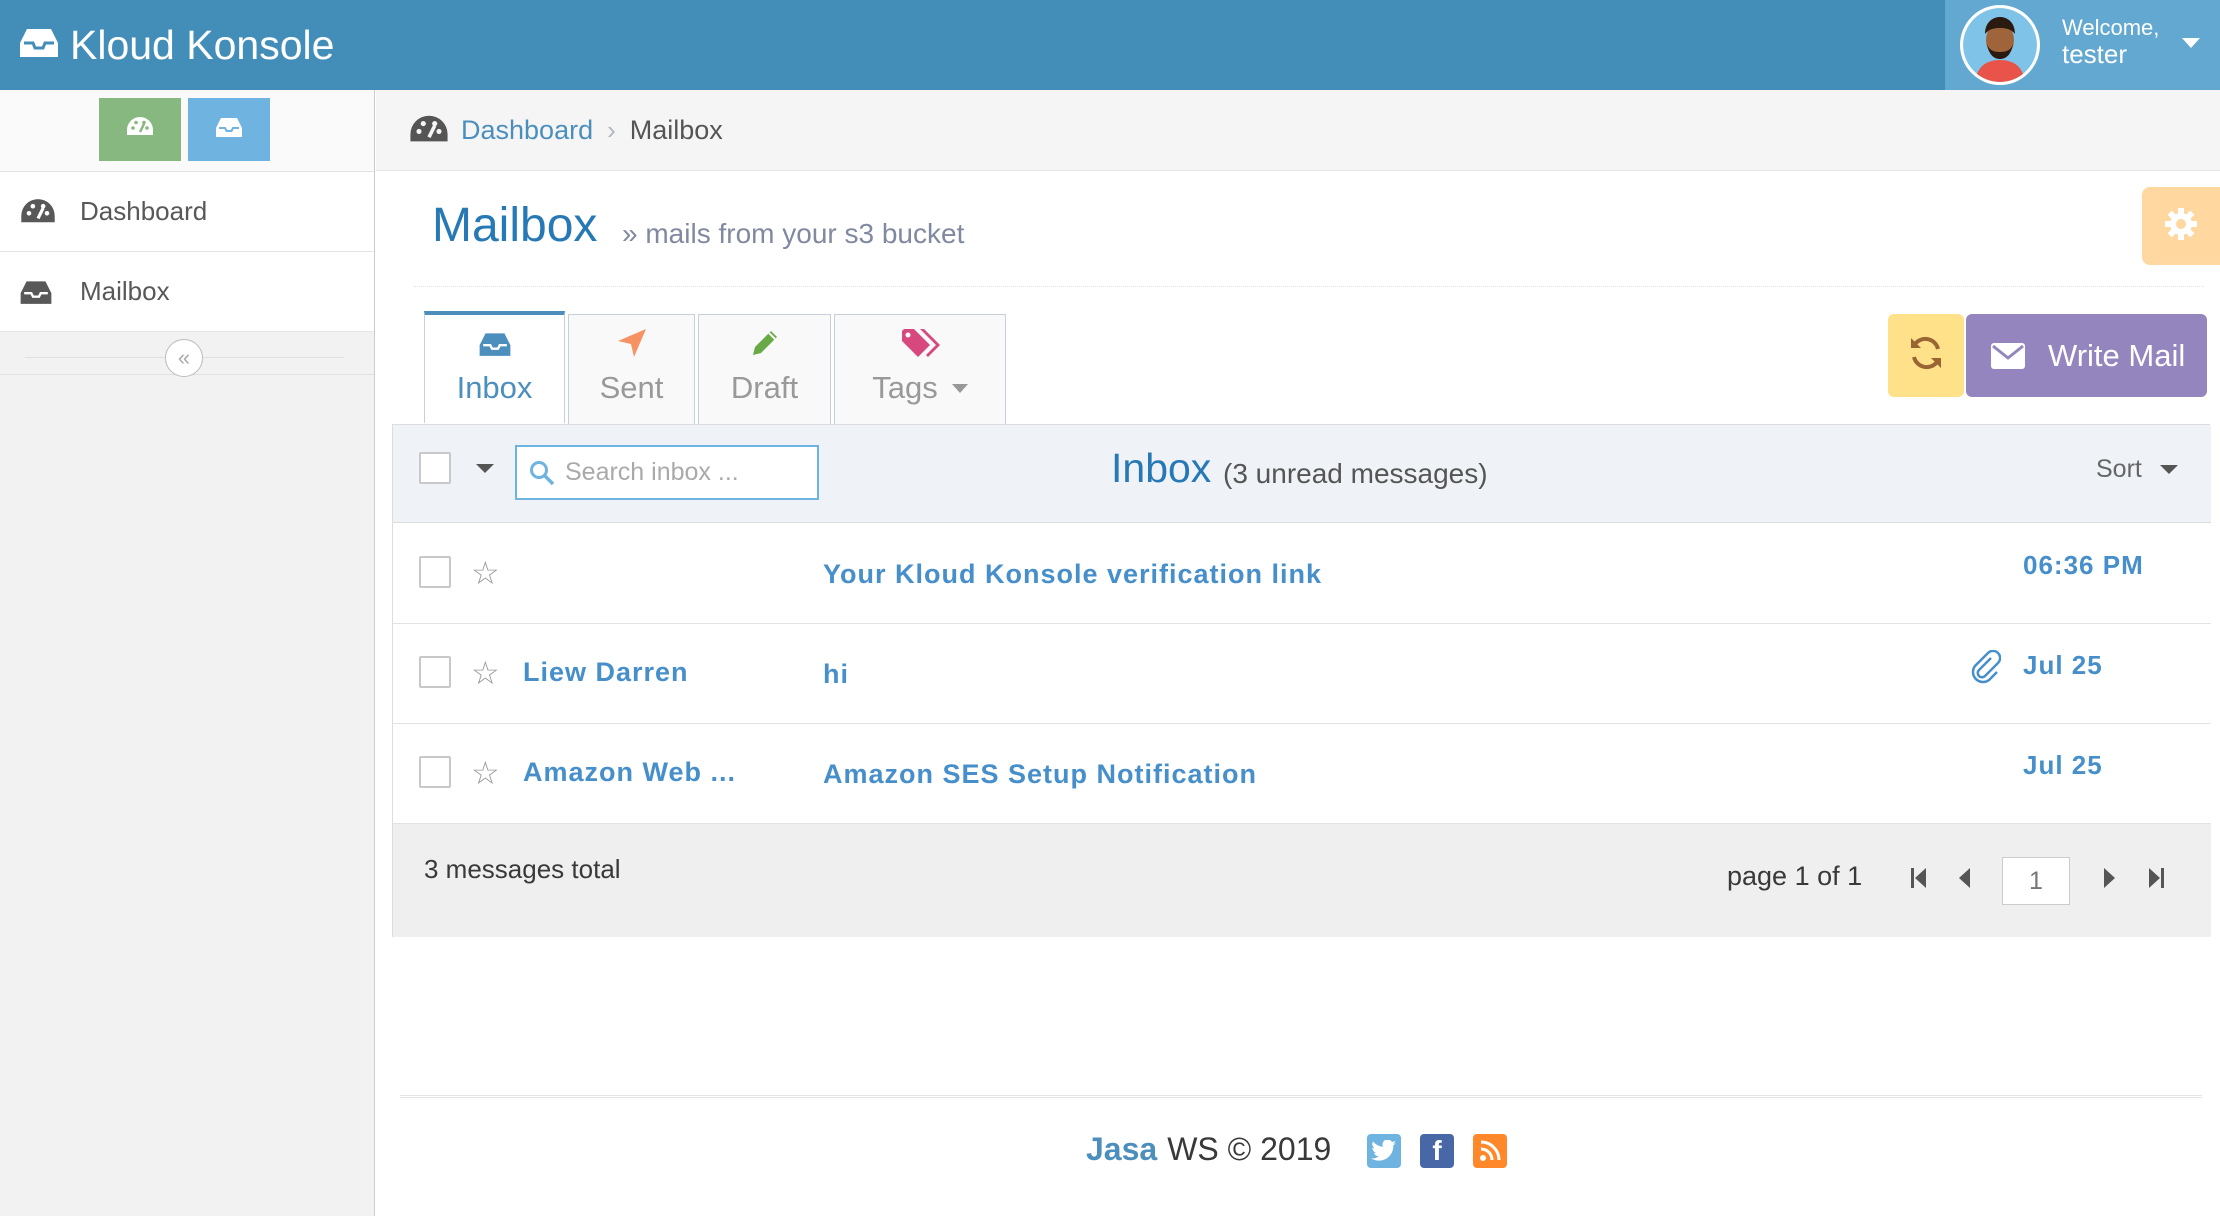 This screenshot has width=2220, height=1216. Describe the element at coordinates (522, 869) in the screenshot. I see `message-total: 3 messages total` at that location.